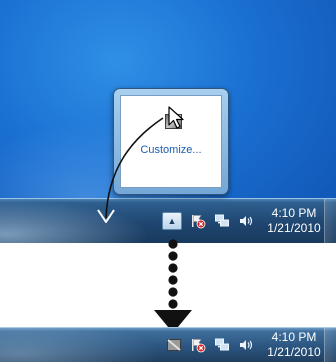 Image resolution: width=336 pixels, height=362 pixels. What do you see at coordinates (294, 337) in the screenshot?
I see `clock-time: 4:10 PM` at bounding box center [294, 337].